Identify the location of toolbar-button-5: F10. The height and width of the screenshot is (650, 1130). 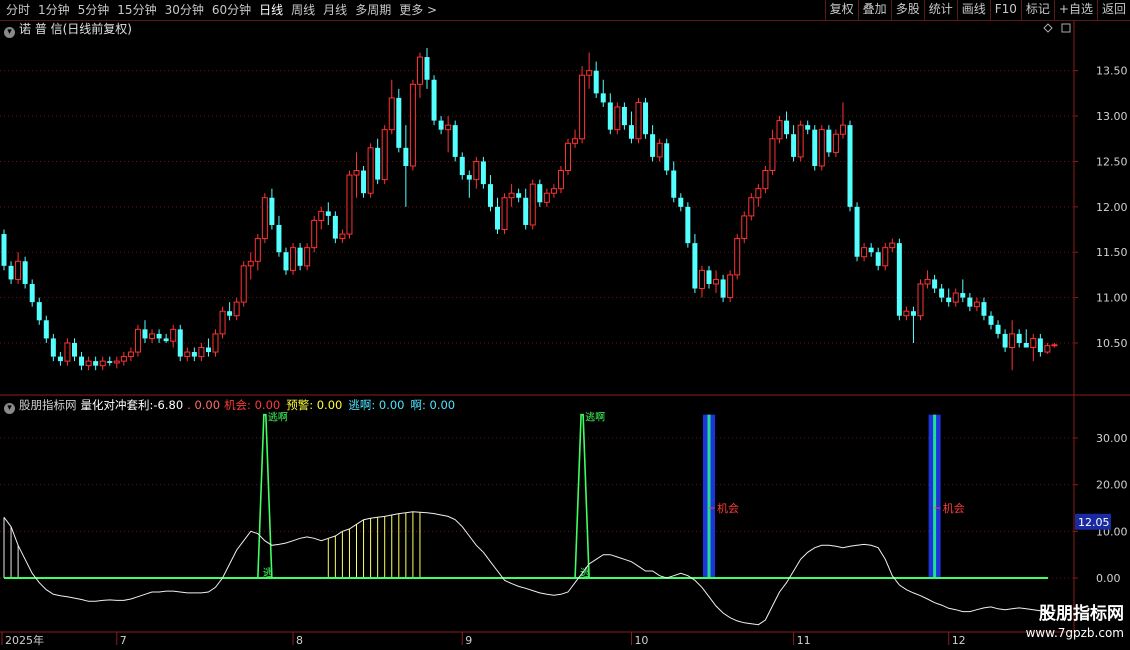
(1005, 10).